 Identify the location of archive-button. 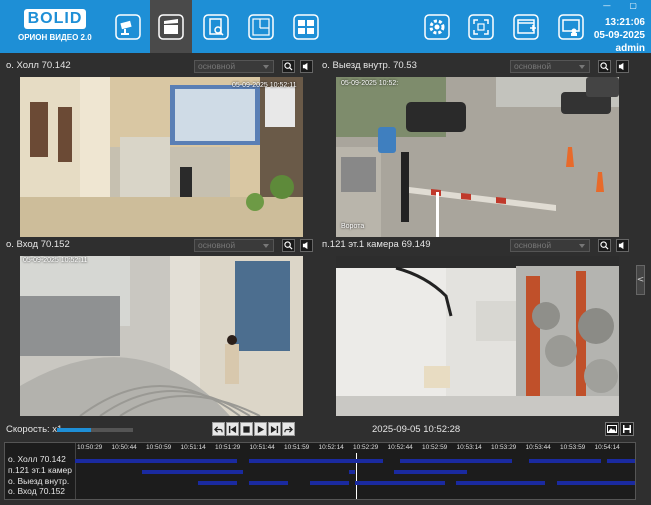
(171, 26).